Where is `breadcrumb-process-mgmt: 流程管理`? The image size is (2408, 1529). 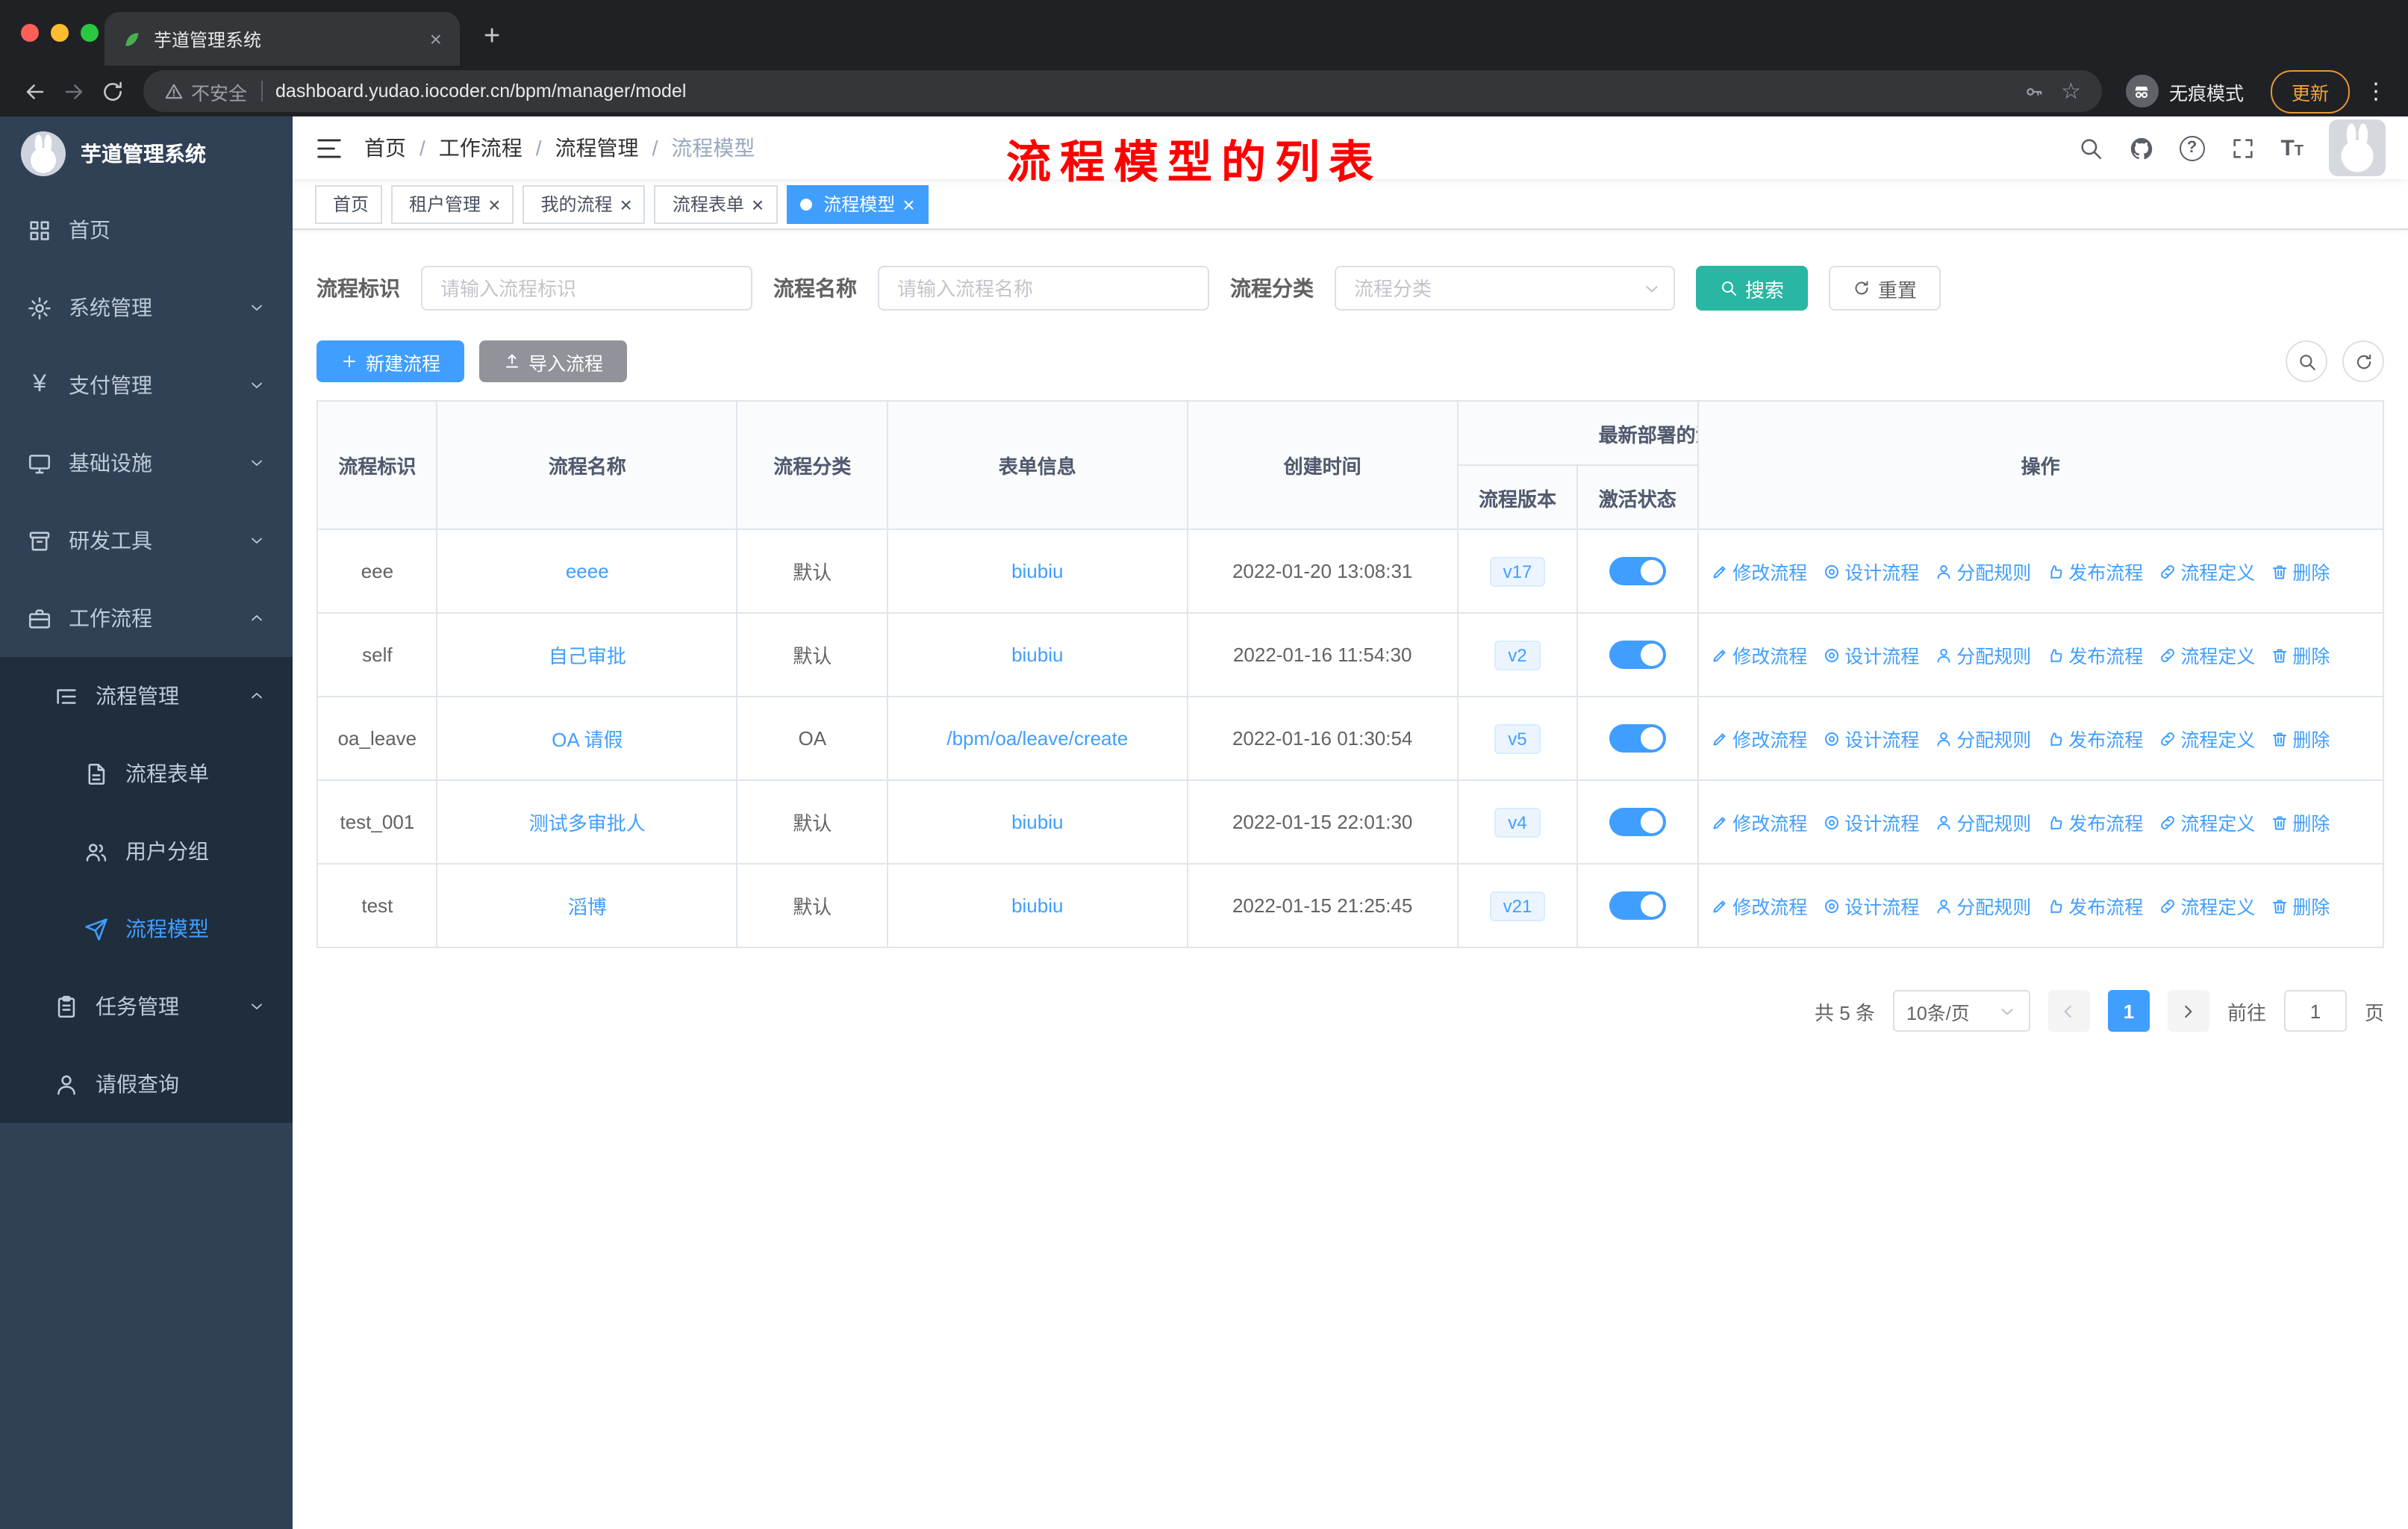
breadcrumb-process-mgmt: 流程管理 is located at coordinates (597, 148).